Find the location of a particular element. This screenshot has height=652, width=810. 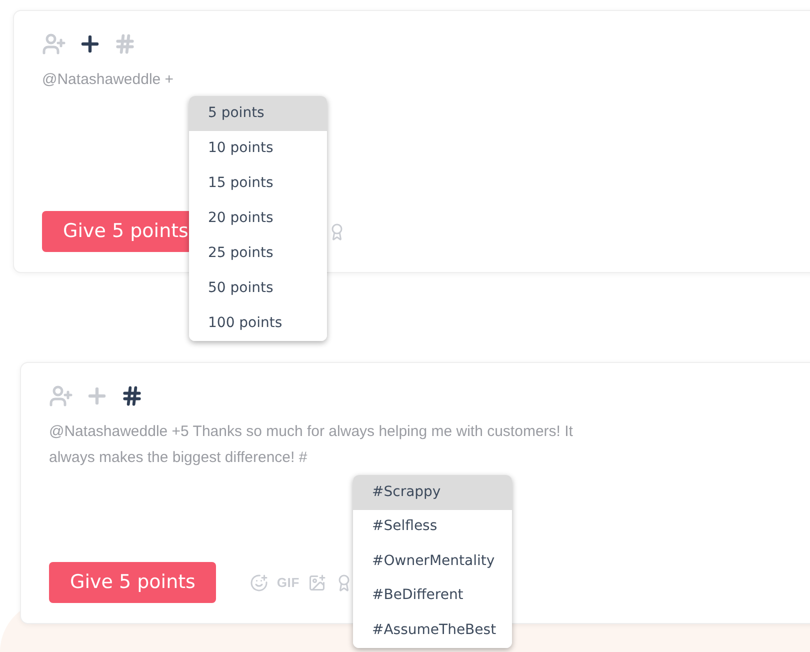

menu-item: 50 points is located at coordinates (258, 288).